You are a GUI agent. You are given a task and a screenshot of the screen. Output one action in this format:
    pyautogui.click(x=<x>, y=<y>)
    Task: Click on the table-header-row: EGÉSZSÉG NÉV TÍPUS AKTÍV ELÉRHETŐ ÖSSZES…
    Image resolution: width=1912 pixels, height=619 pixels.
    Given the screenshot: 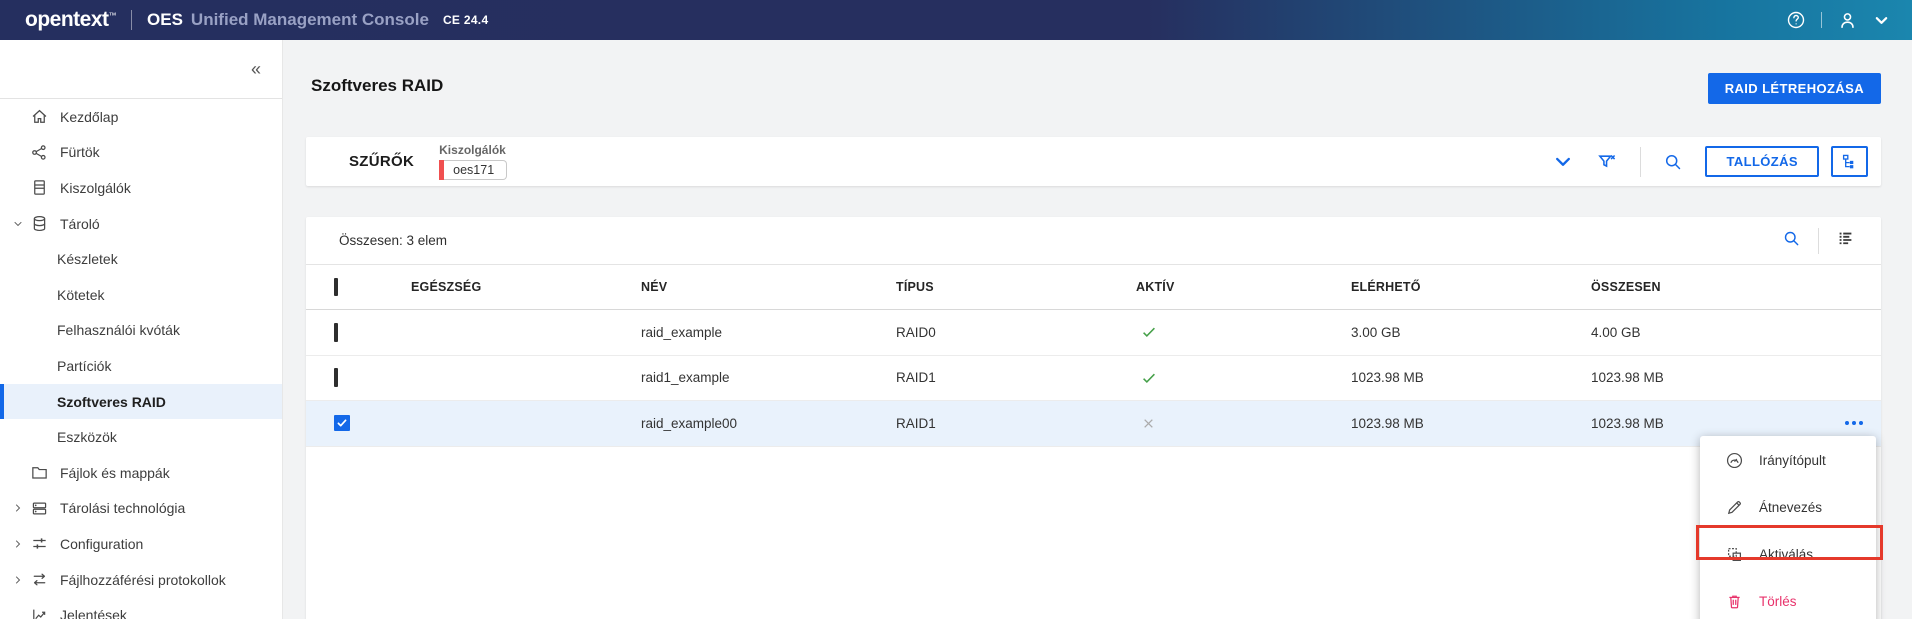 What is the action you would take?
    pyautogui.click(x=1093, y=287)
    